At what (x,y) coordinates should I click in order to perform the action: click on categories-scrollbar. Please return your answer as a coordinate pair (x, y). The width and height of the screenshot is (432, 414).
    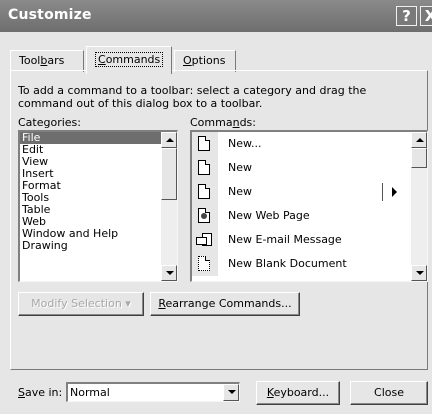
    Looking at the image, I should click on (169, 206).